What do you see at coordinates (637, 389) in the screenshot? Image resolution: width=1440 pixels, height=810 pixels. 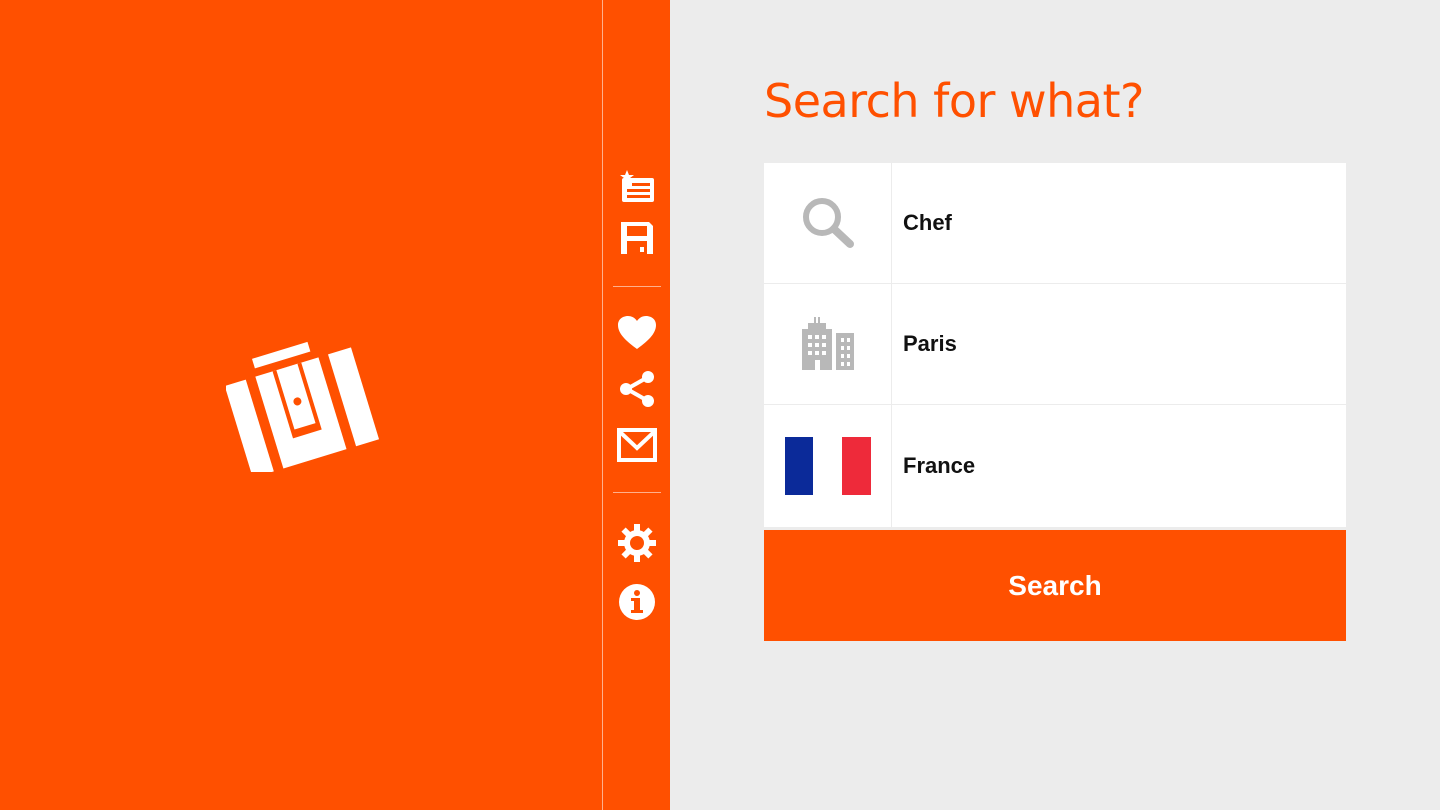 I see `share-icon` at bounding box center [637, 389].